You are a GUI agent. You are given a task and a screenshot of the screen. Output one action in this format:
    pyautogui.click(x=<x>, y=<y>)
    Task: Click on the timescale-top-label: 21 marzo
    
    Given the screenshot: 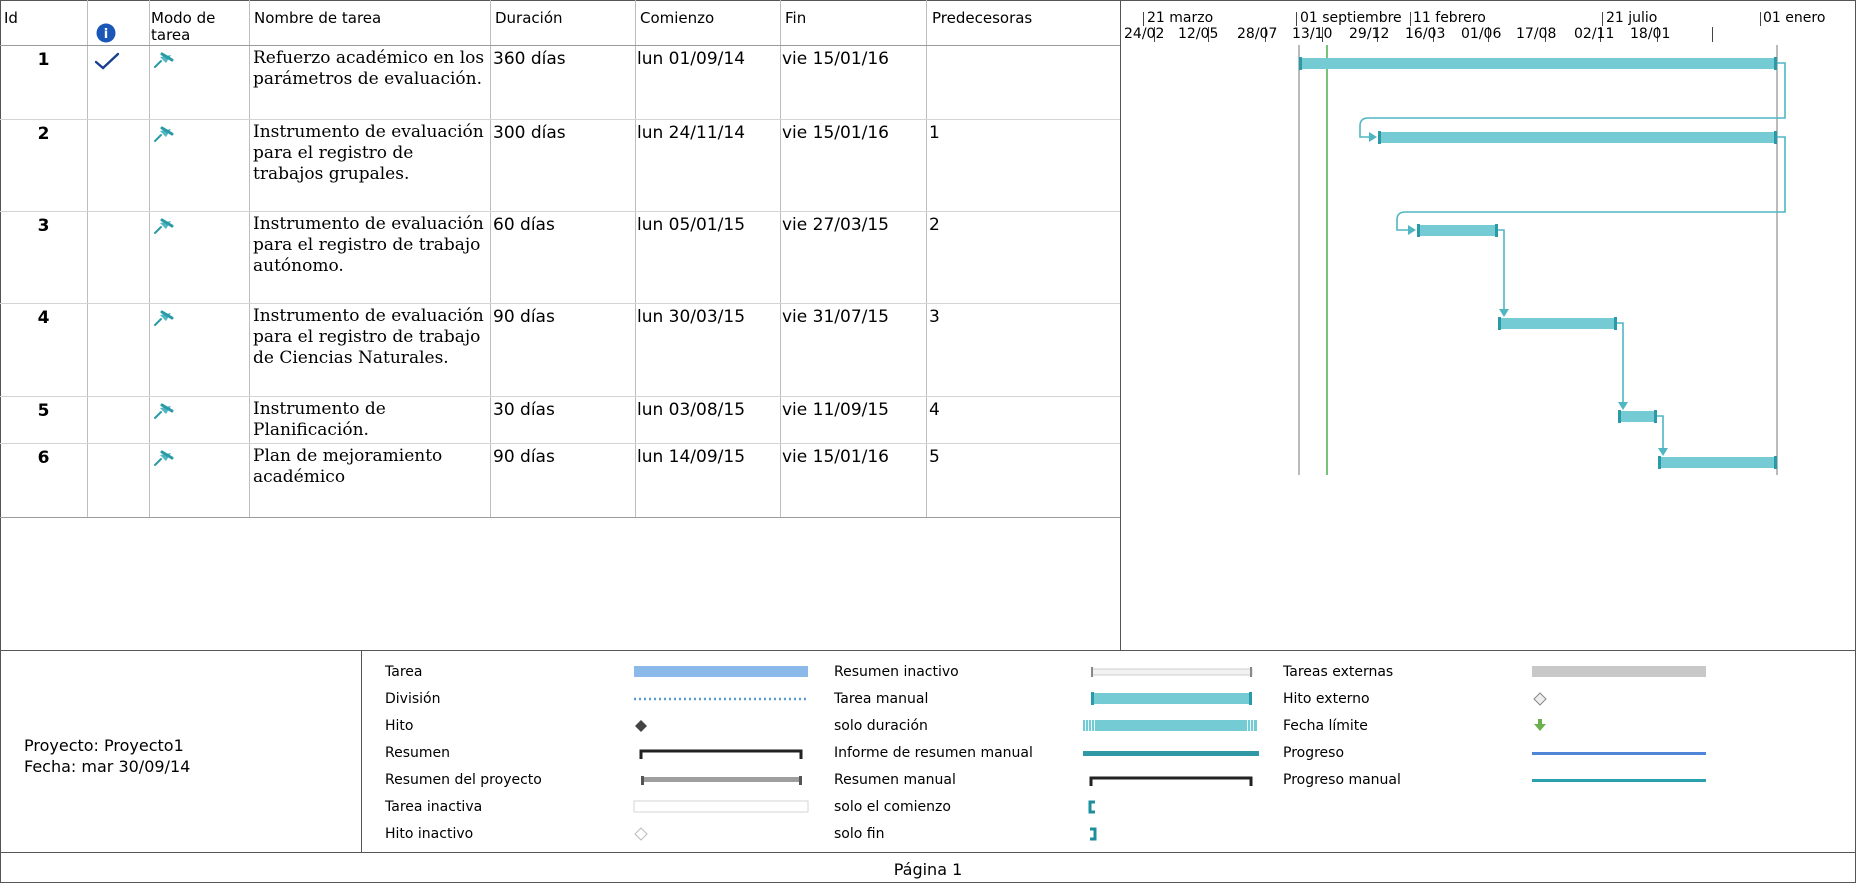 What is the action you would take?
    pyautogui.click(x=1180, y=18)
    